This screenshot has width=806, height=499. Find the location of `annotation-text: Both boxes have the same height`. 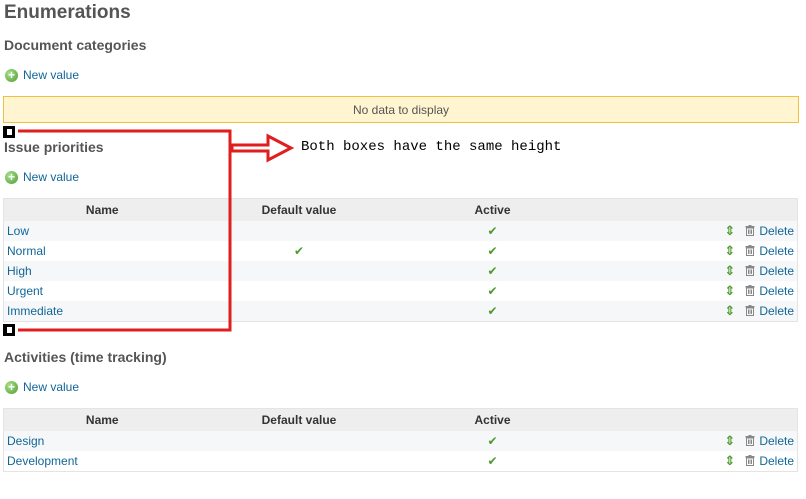

annotation-text: Both boxes have the same height is located at coordinates (431, 147).